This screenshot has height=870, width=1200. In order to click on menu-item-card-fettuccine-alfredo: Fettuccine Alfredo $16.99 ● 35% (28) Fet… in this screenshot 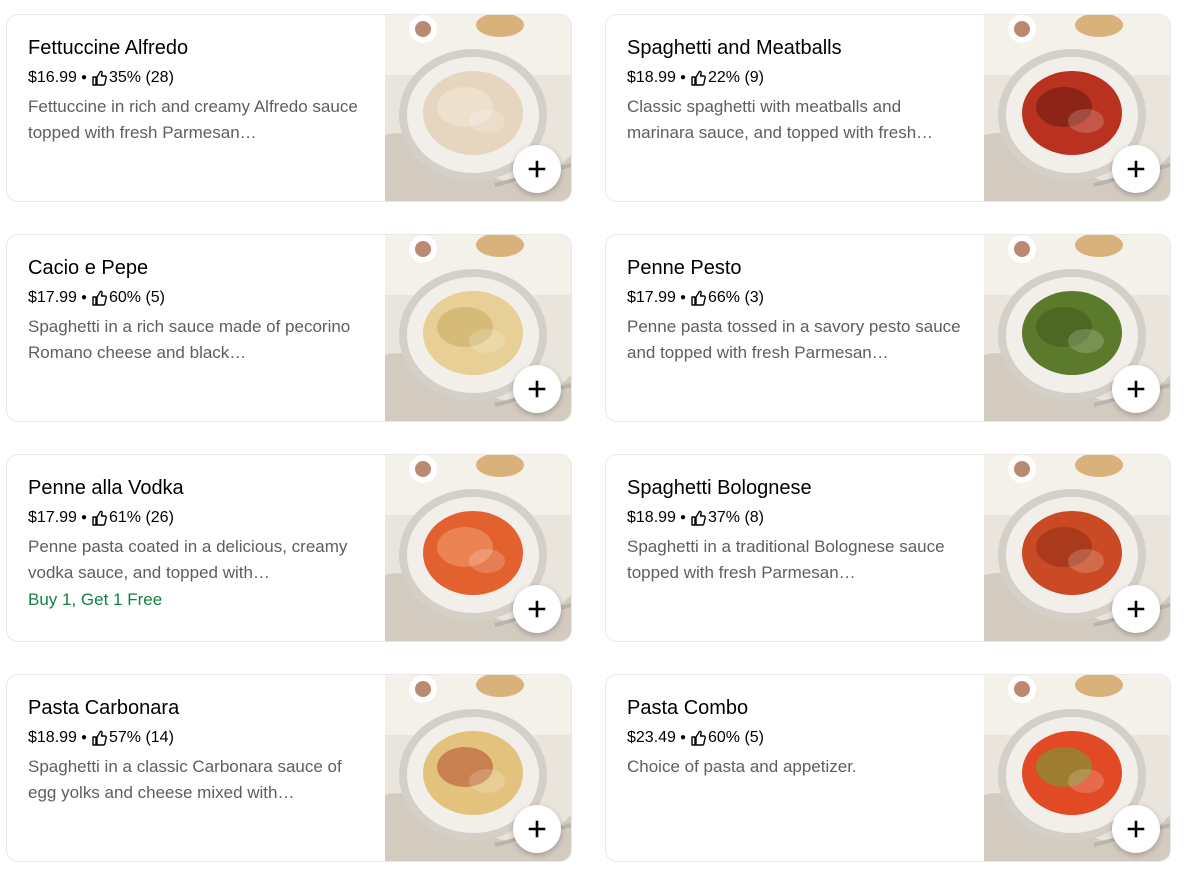, I will do `click(289, 108)`.